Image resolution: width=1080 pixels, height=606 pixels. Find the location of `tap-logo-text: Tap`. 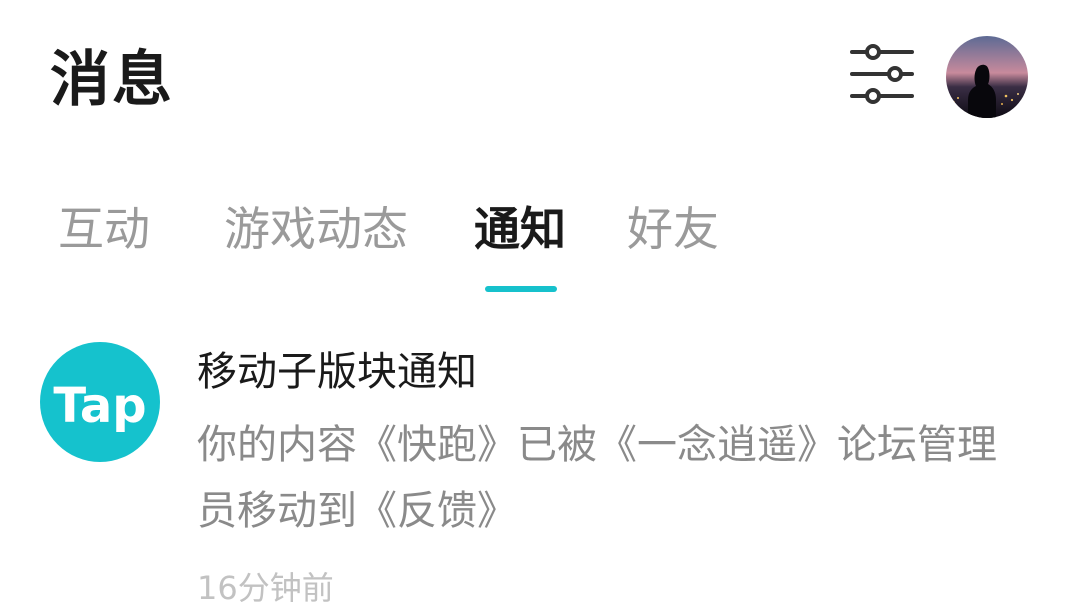

tap-logo-text: Tap is located at coordinates (99, 406).